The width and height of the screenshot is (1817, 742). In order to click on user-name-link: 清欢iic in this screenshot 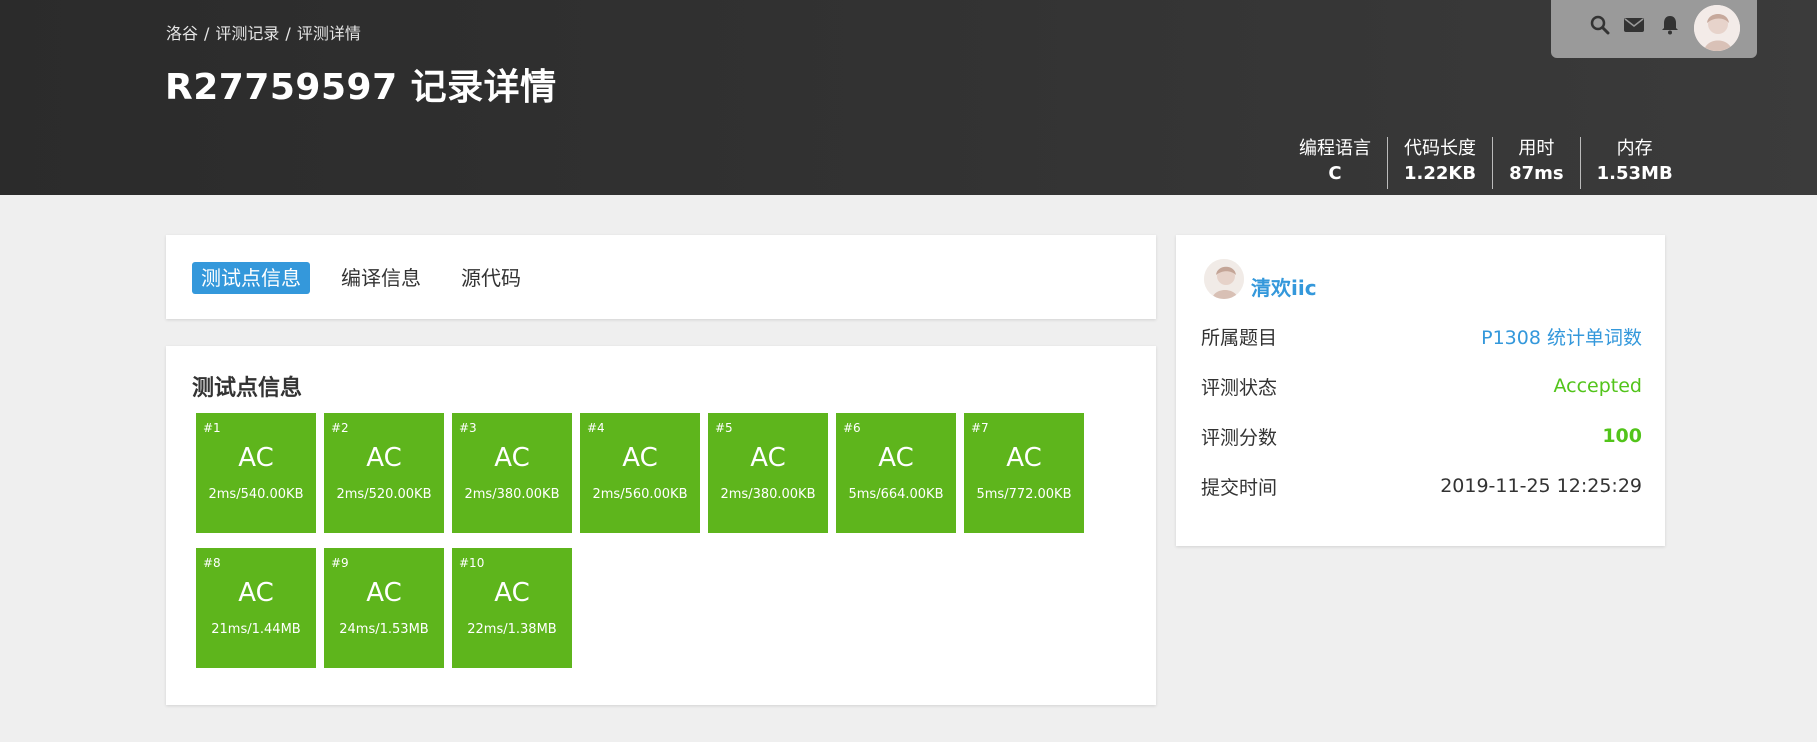, I will do `click(1284, 286)`.